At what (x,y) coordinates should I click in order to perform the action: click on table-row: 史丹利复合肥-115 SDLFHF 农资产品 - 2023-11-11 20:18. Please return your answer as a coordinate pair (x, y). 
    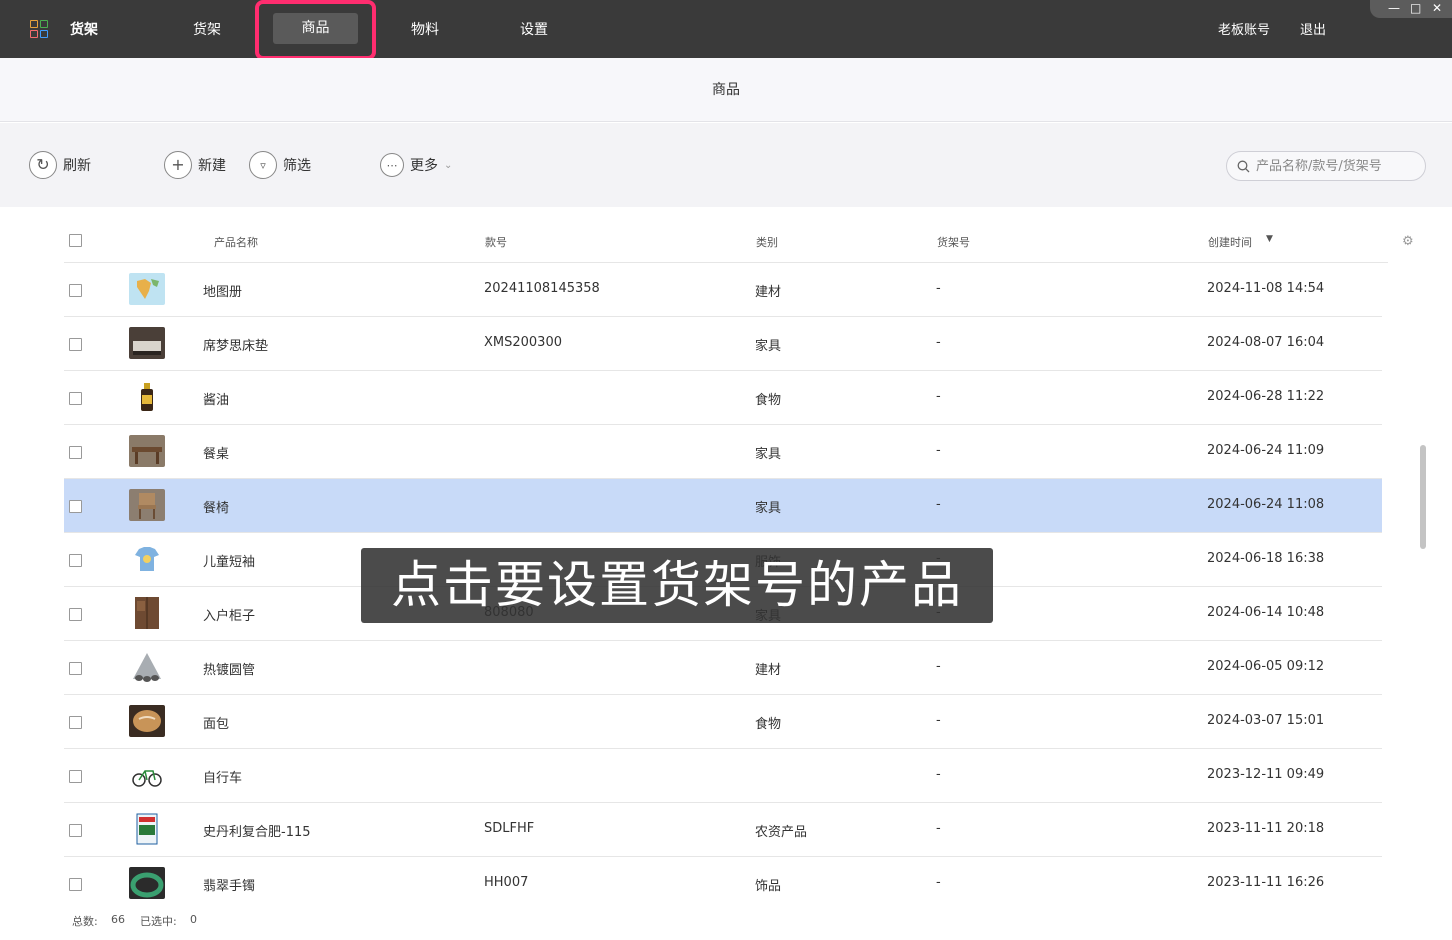
    Looking at the image, I should click on (723, 830).